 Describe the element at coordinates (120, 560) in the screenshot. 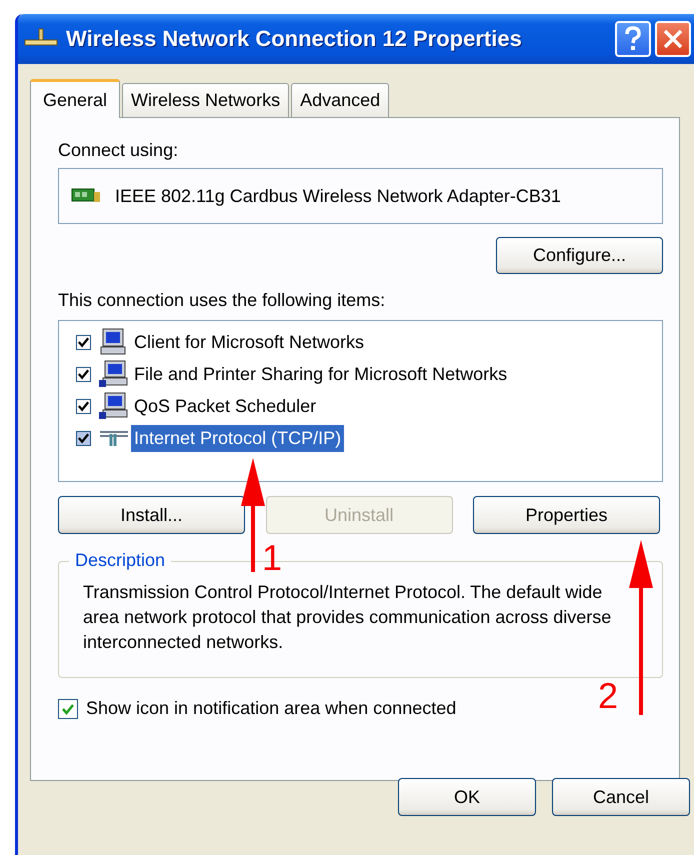

I see `group-title: Description` at that location.